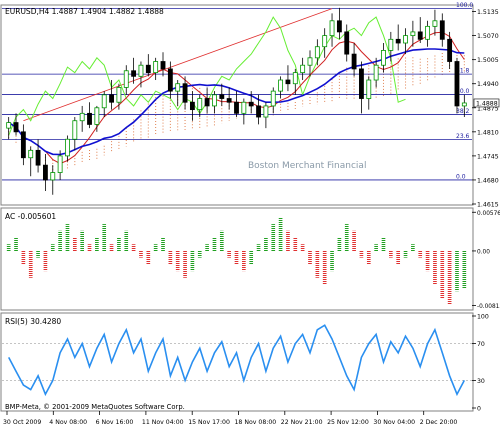 Image resolution: width=500 pixels, height=433 pixels. I want to click on price-tick-label: 1.4680, so click(488, 180).